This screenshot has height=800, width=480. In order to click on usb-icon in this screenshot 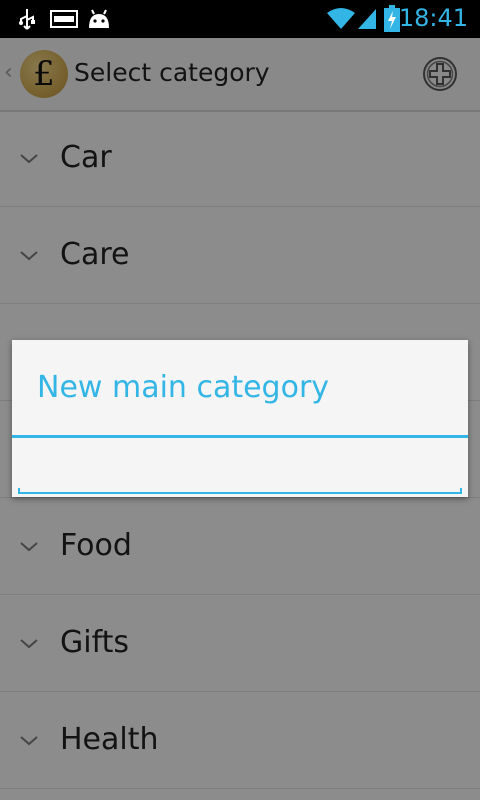, I will do `click(27, 21)`.